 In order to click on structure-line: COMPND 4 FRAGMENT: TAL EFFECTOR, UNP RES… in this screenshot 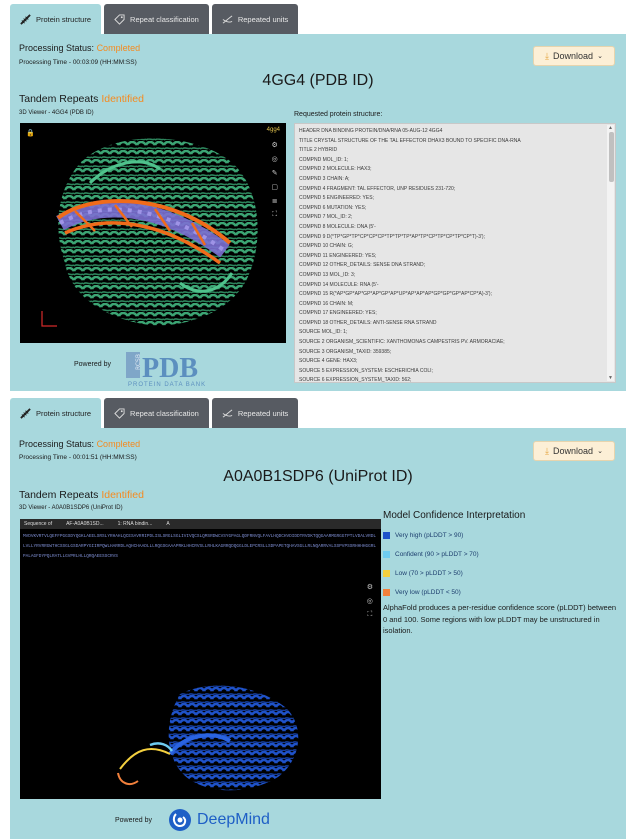, I will do `click(377, 188)`.